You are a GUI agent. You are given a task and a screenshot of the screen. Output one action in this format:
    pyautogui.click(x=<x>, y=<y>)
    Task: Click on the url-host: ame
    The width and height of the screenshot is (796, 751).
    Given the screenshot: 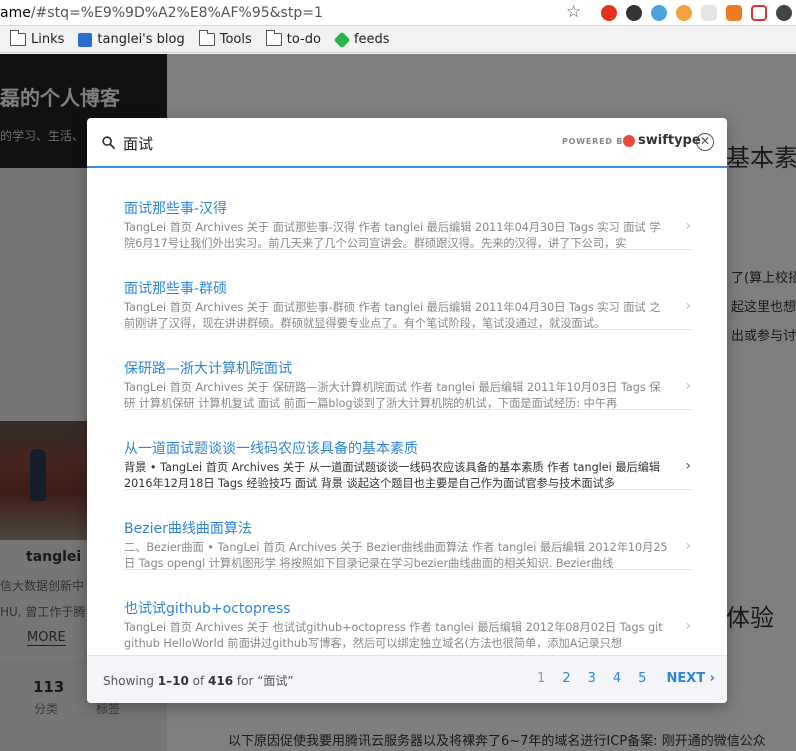 What is the action you would take?
    pyautogui.click(x=15, y=12)
    